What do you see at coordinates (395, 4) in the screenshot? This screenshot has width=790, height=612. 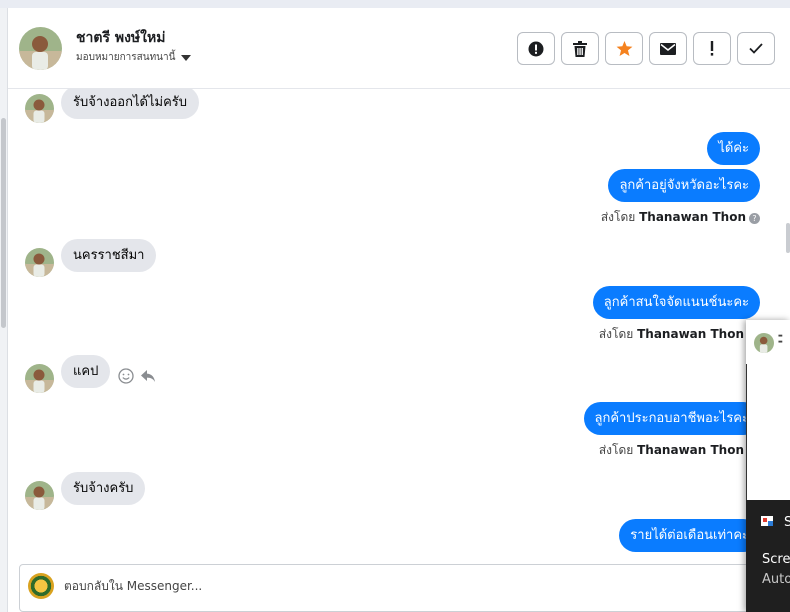 I see `window-top-strip` at bounding box center [395, 4].